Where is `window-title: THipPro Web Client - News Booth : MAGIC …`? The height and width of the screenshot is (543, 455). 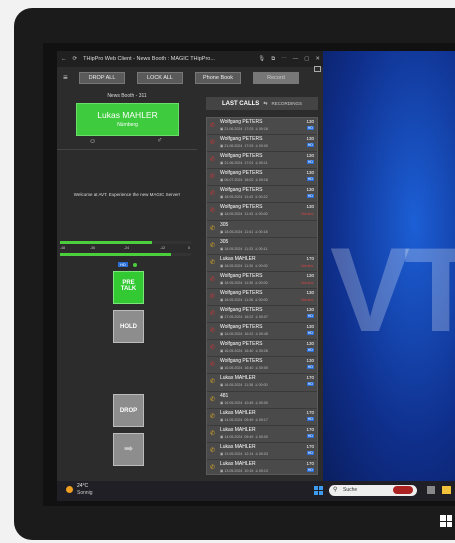
window-title: THipPro Web Client - News Booth : MAGIC … is located at coordinates (149, 59).